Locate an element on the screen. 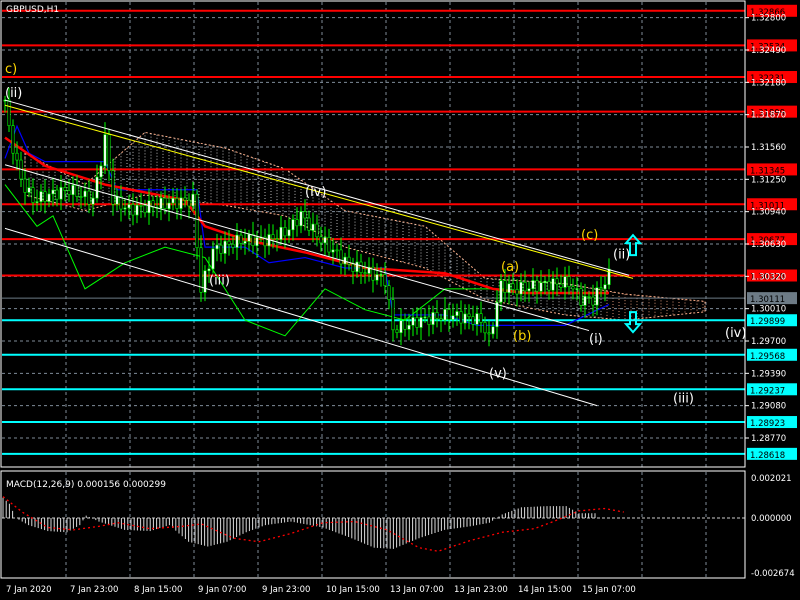  support-level-label: 1.29899 is located at coordinates (767, 322).